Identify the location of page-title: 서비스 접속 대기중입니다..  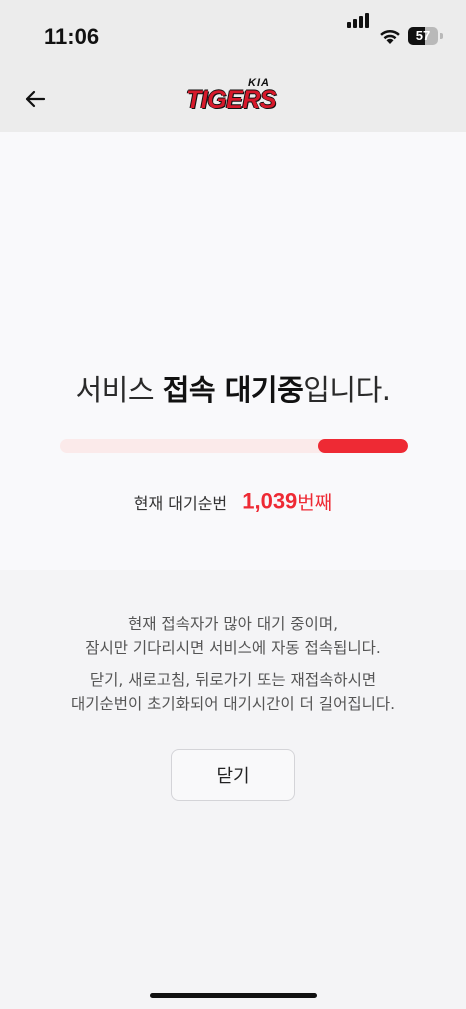
(233, 388).